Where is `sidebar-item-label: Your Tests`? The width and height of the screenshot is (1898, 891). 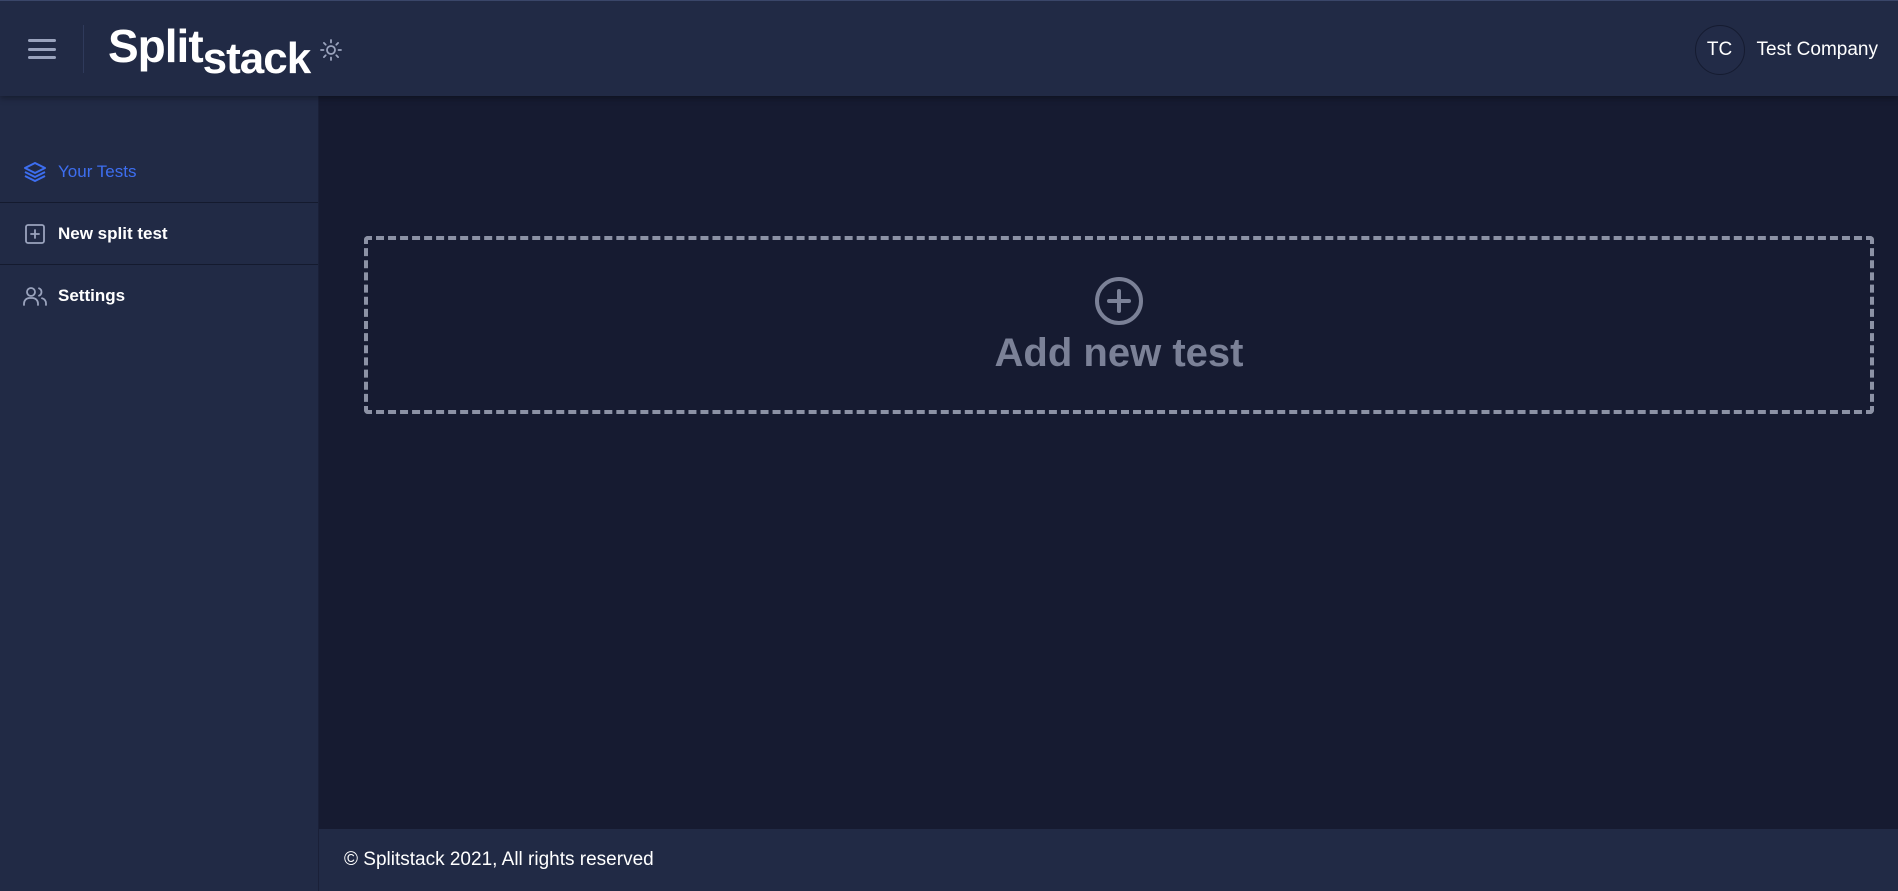 sidebar-item-label: Your Tests is located at coordinates (97, 171).